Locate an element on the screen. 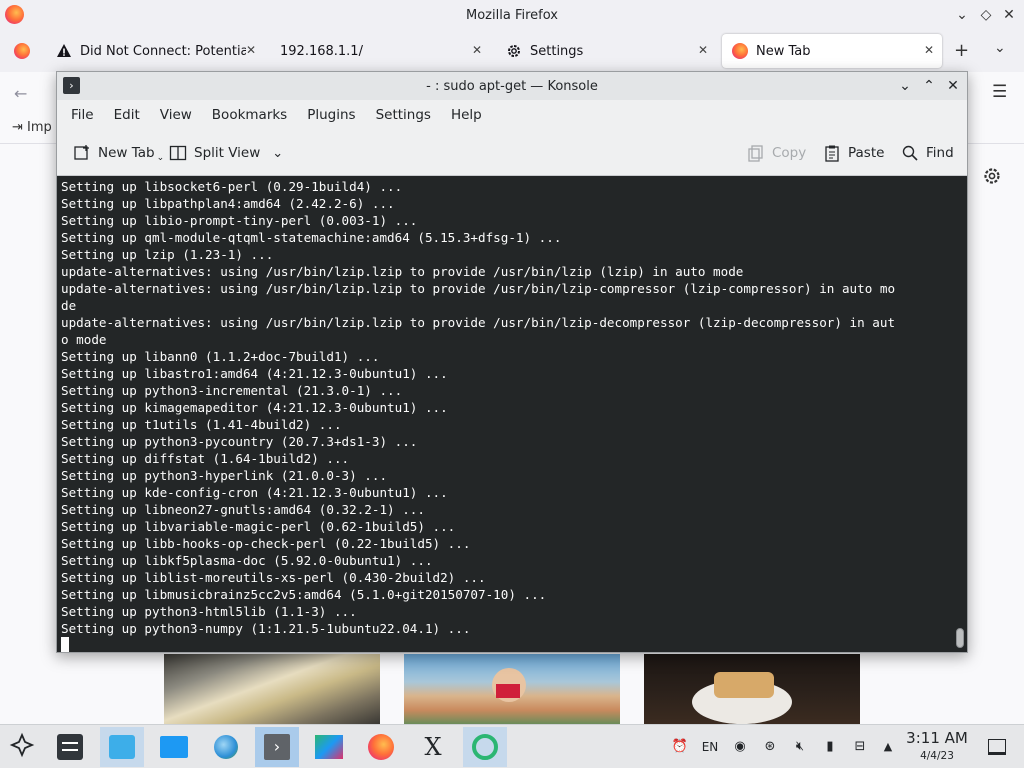 The width and height of the screenshot is (1024, 768). list-tabs-chevron-icon: ⌄ is located at coordinates (1000, 48).